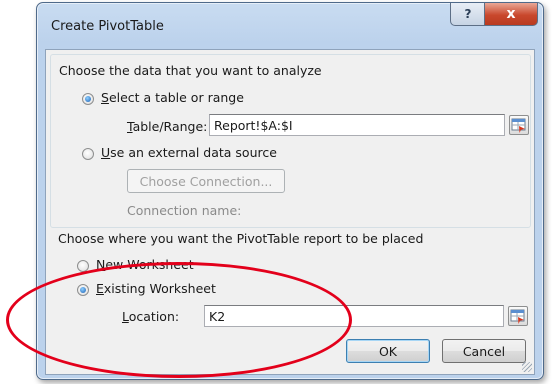  I want to click on help-icon: ?, so click(468, 14).